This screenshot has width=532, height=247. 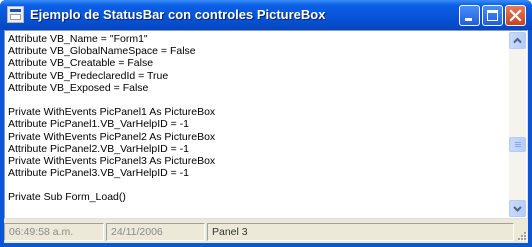 What do you see at coordinates (522, 236) in the screenshot?
I see `resize-grip-icon` at bounding box center [522, 236].